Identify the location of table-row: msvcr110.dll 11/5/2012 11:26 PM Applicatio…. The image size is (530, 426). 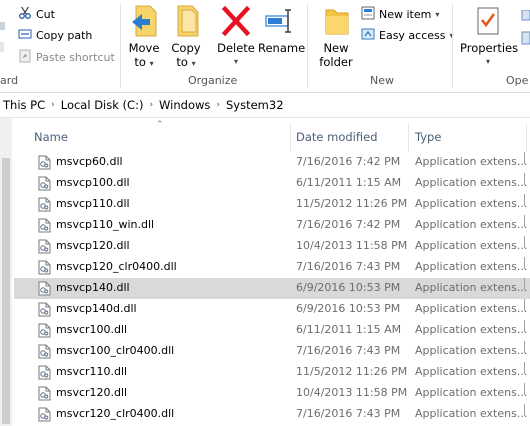
(272, 372).